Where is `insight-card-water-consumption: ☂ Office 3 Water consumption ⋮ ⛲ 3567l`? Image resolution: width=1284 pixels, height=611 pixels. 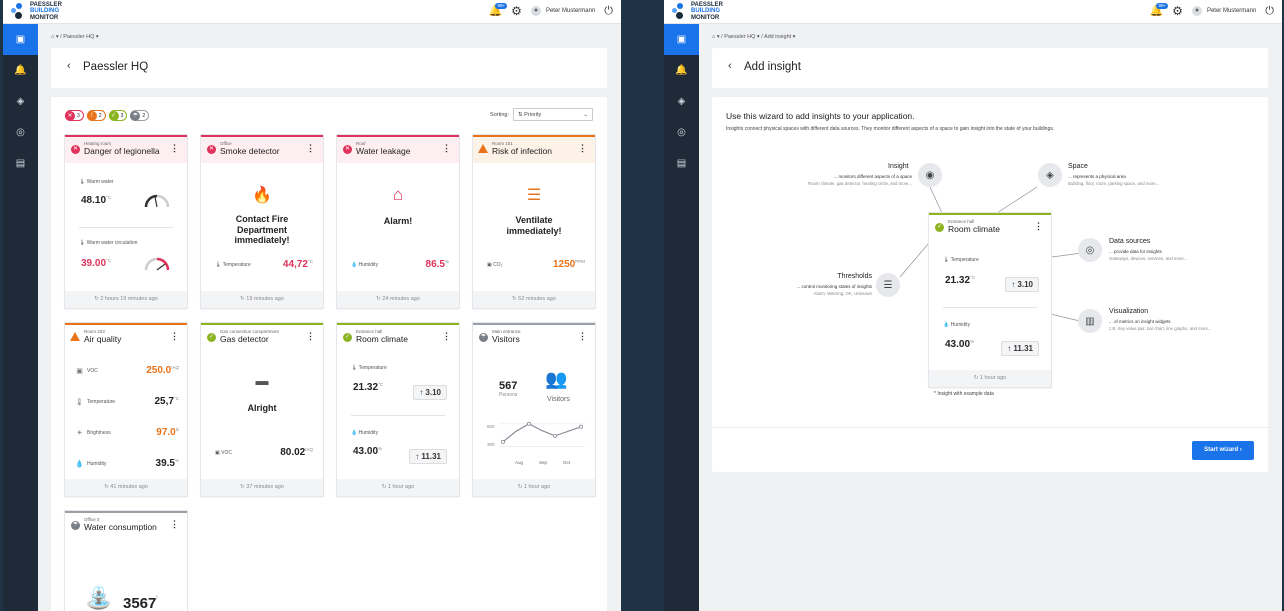
insight-card-water-consumption: ☂ Office 3 Water consumption ⋮ ⛲ 3567l is located at coordinates (126, 561).